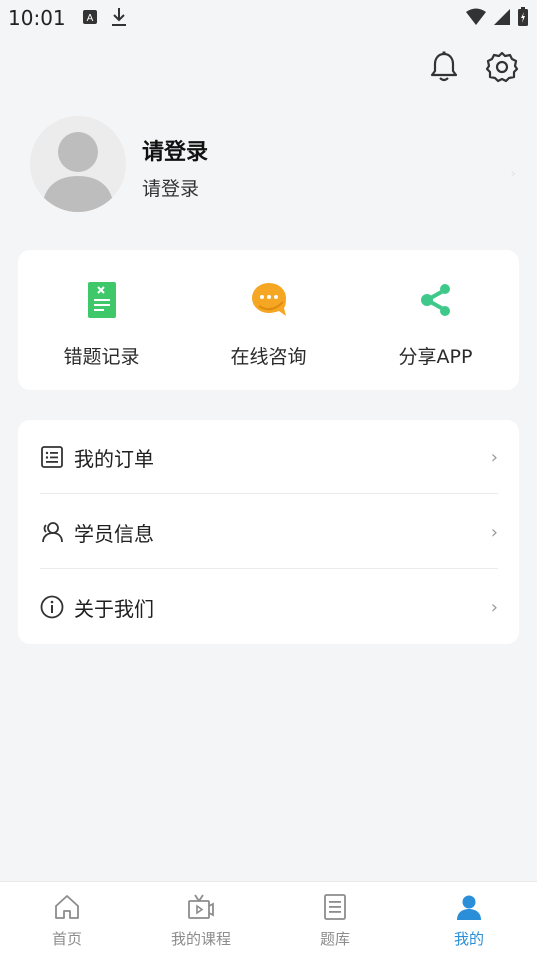  I want to click on battery-icon, so click(523, 19).